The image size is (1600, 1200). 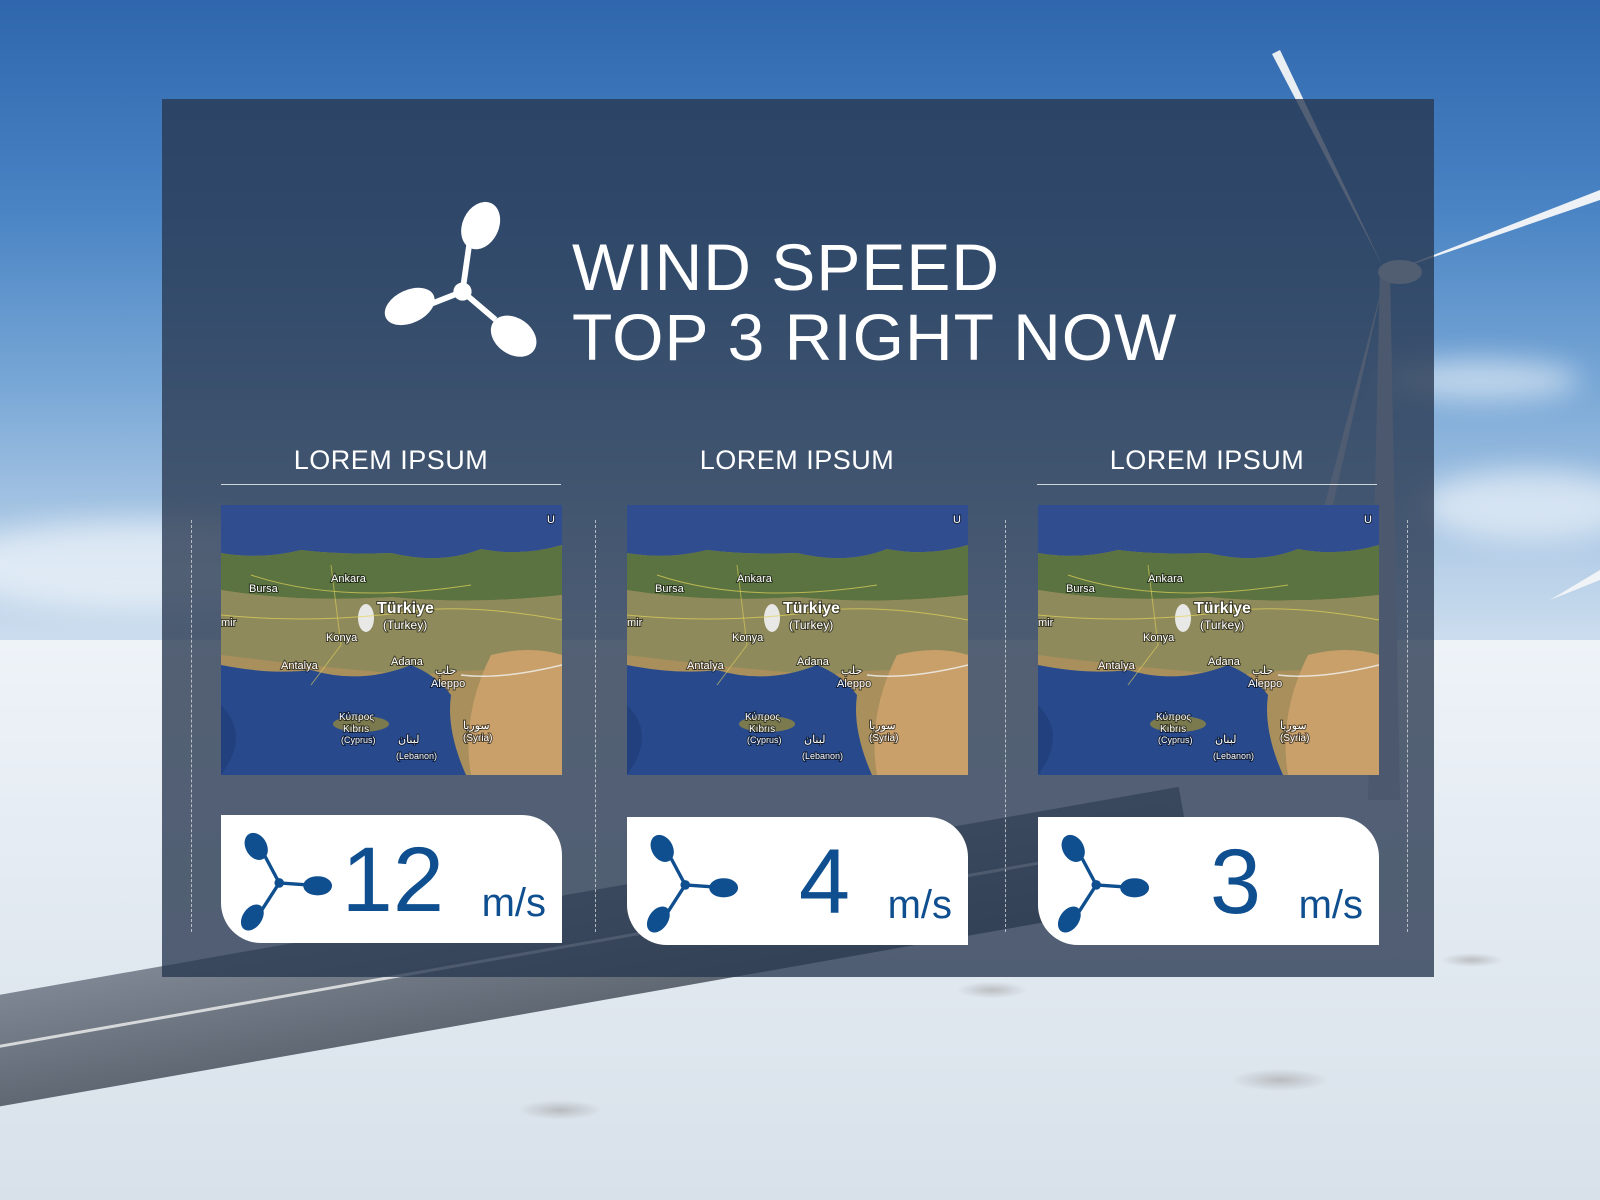 I want to click on wind-speed-card-1: 12 m/s, so click(x=391, y=879).